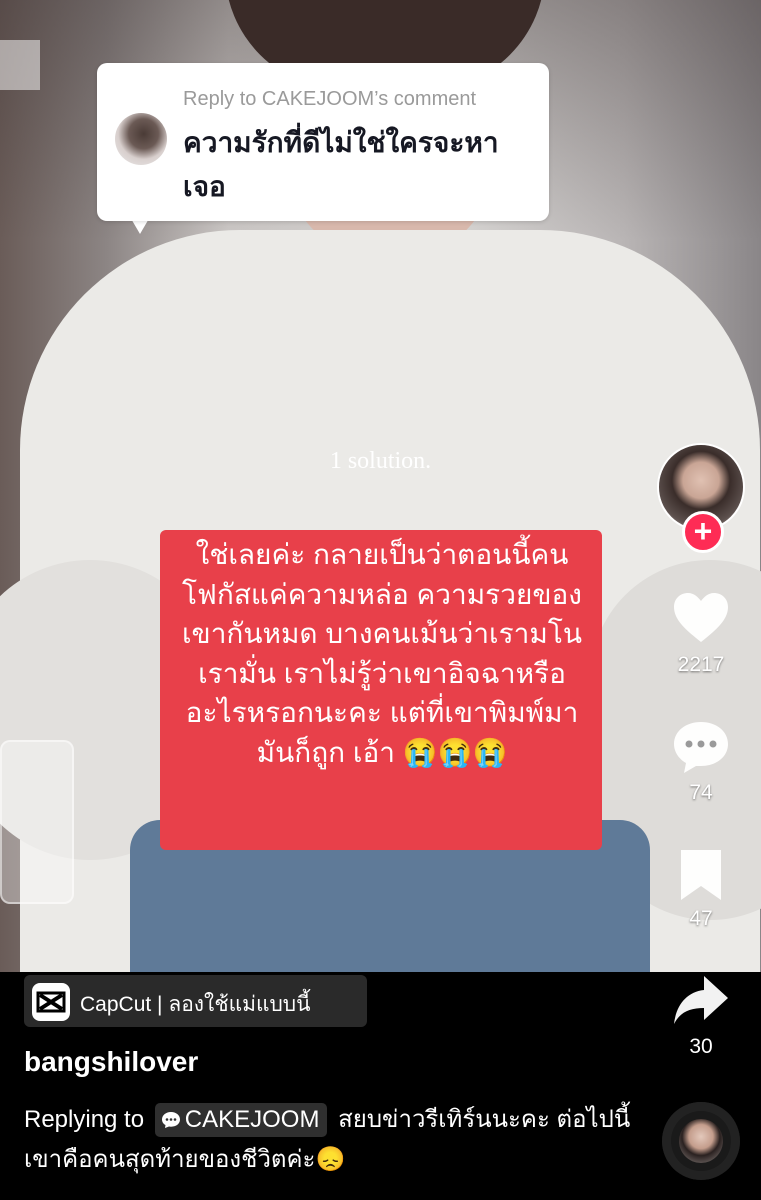 The image size is (761, 1200). I want to click on replied-user-name: CAKEJOOM, so click(252, 1119).